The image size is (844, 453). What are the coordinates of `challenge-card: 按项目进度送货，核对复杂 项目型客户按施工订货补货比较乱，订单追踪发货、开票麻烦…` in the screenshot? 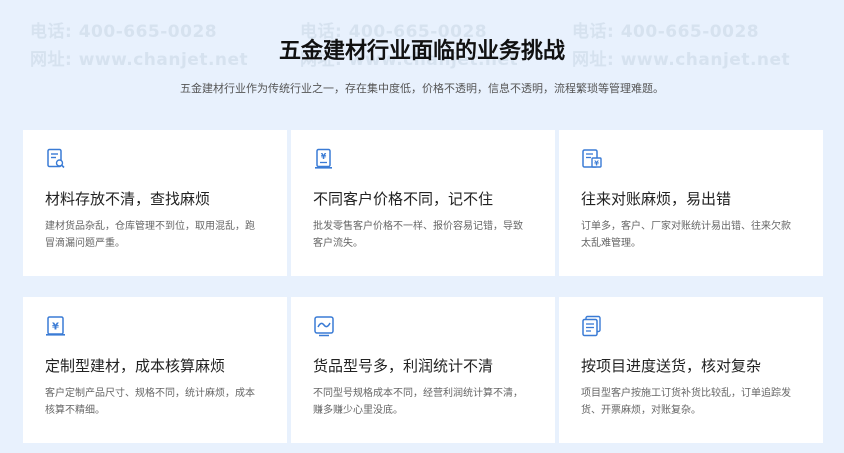 It's located at (691, 370).